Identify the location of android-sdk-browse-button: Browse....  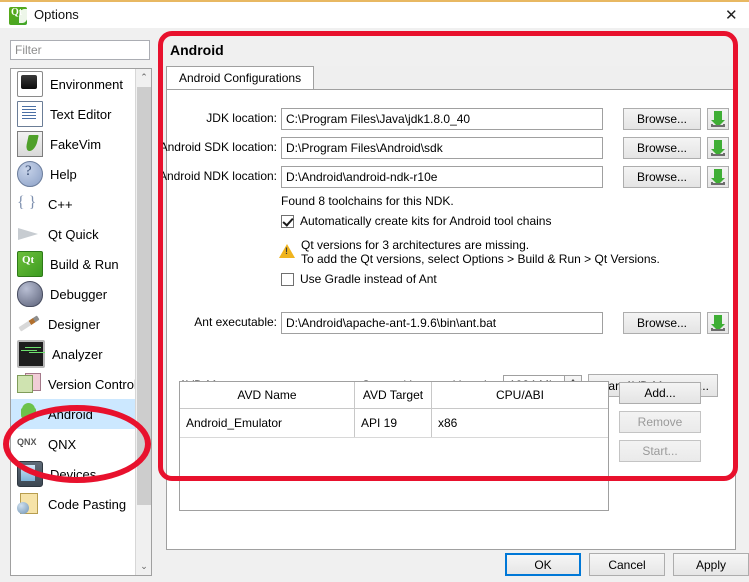
(662, 148).